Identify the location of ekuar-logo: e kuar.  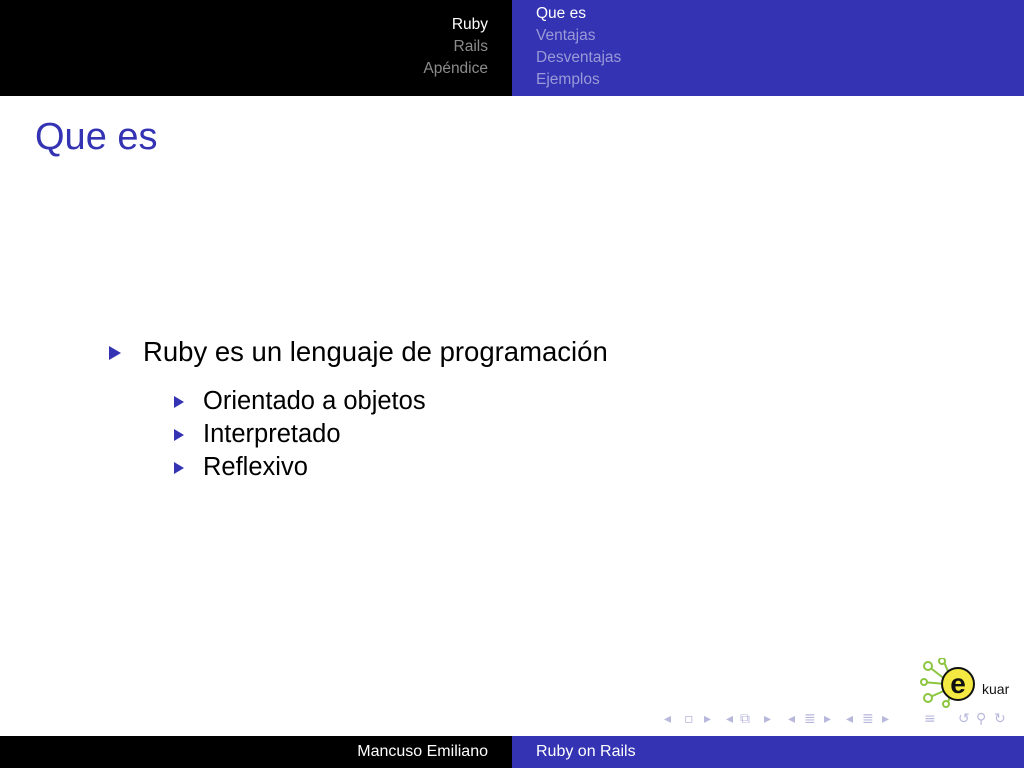
(970, 682).